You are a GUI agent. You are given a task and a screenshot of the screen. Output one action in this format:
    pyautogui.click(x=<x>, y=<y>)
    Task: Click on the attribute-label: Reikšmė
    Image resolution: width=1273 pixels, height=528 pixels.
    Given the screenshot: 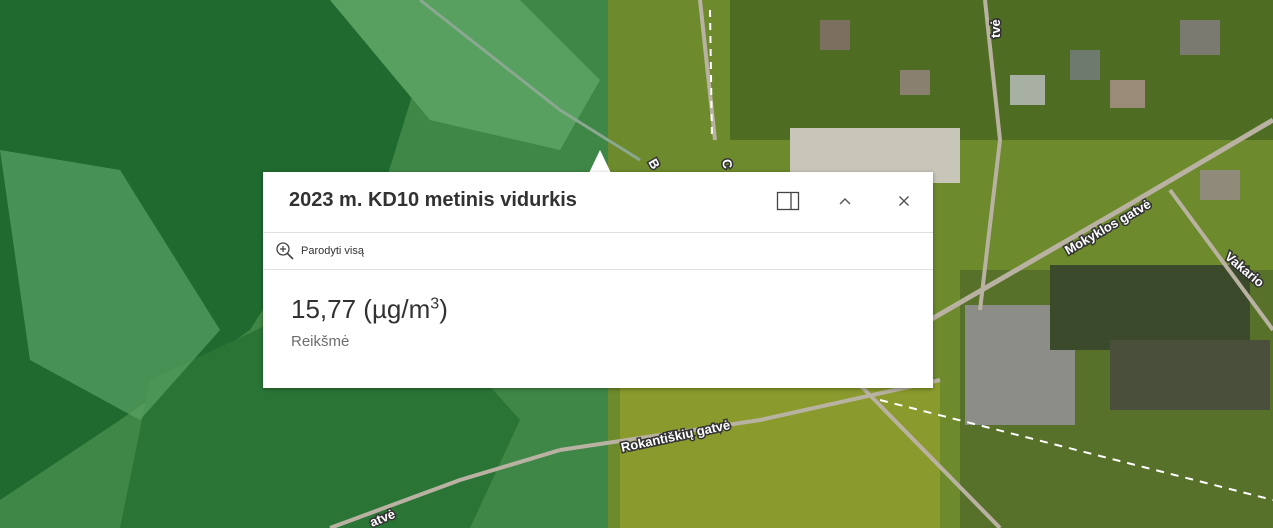 What is the action you would take?
    pyautogui.click(x=320, y=341)
    